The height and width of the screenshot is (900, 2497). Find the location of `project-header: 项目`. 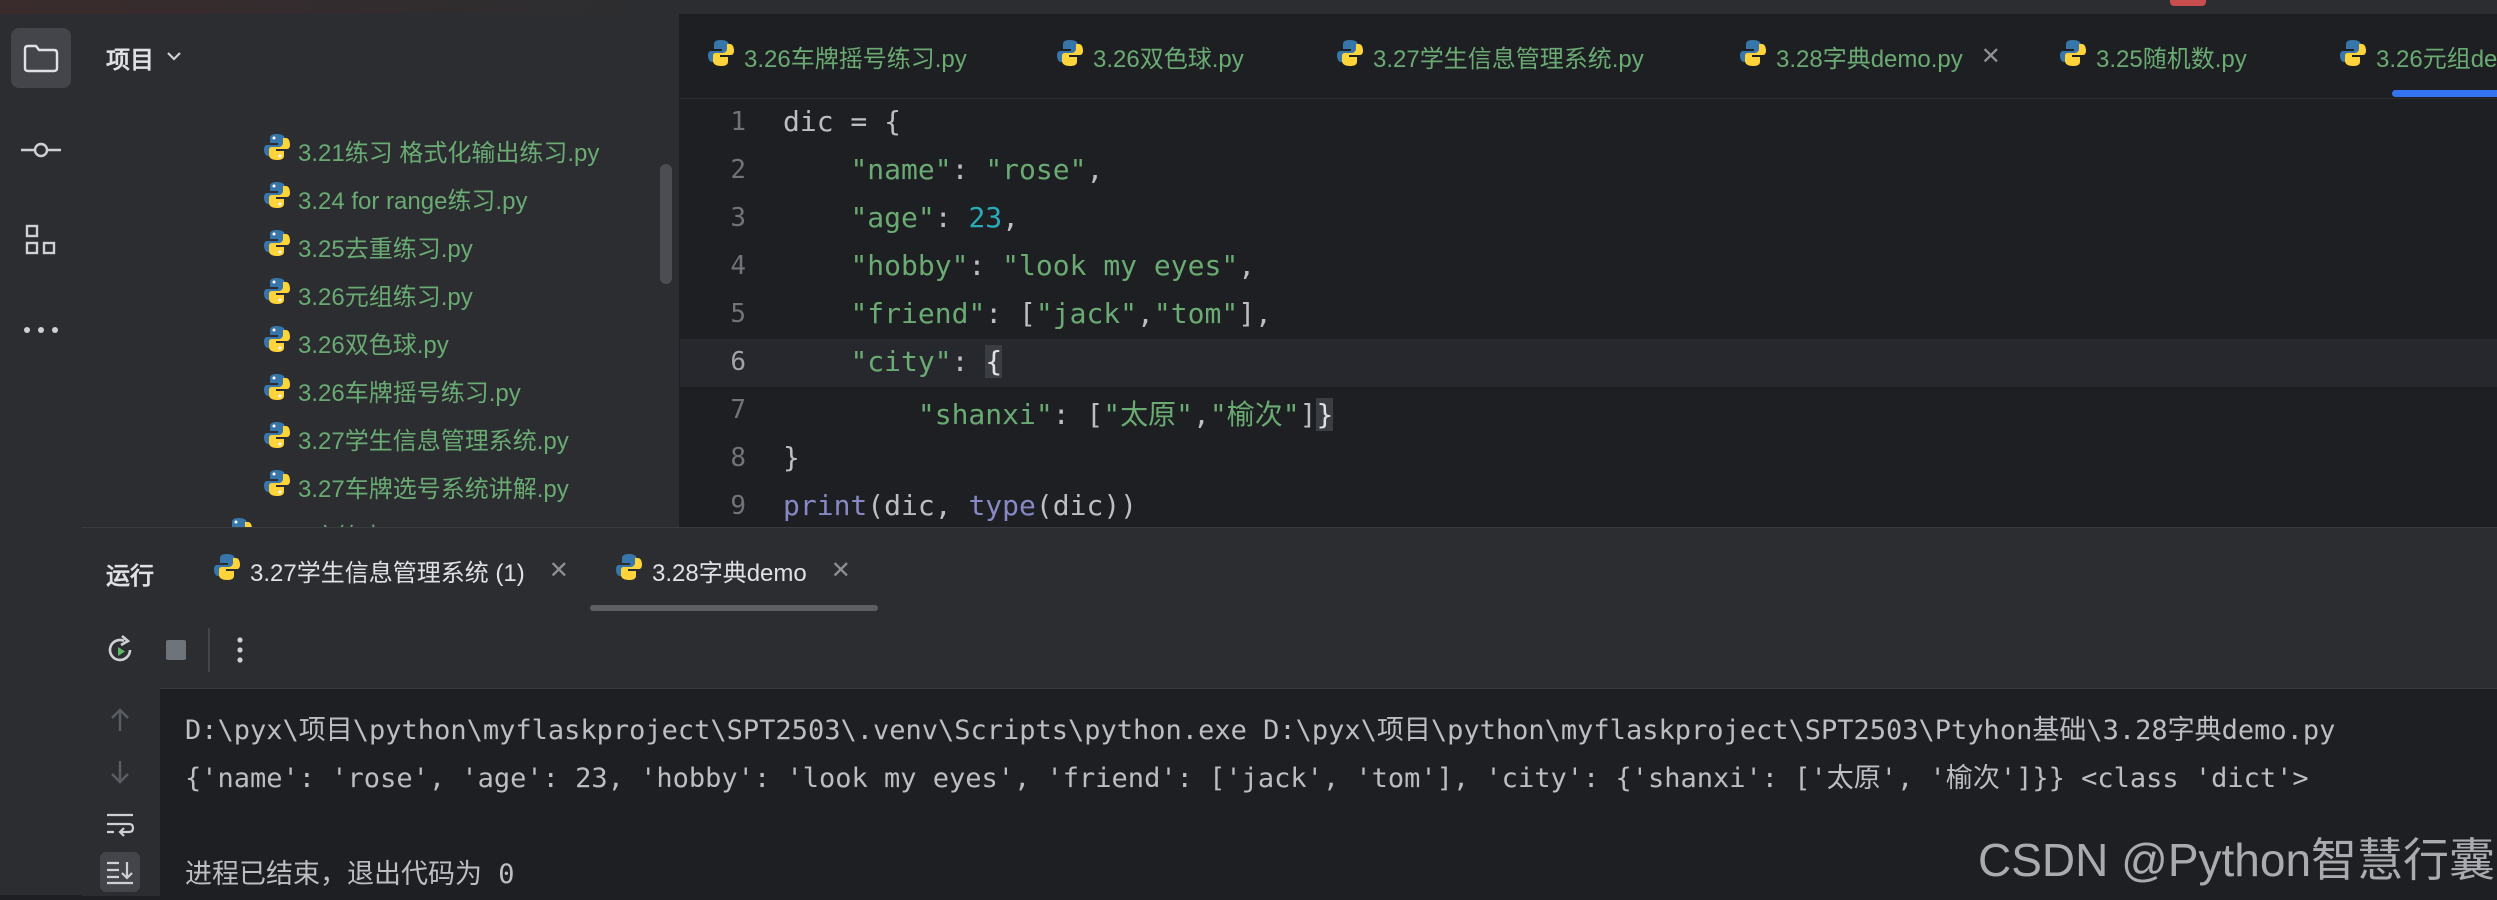

project-header: 项目 is located at coordinates (380, 57).